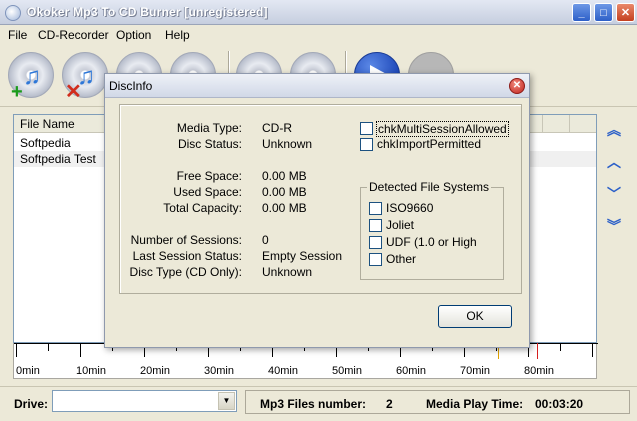 The width and height of the screenshot is (637, 421). I want to click on remove-files-button: ♫ ✕, so click(85, 77).